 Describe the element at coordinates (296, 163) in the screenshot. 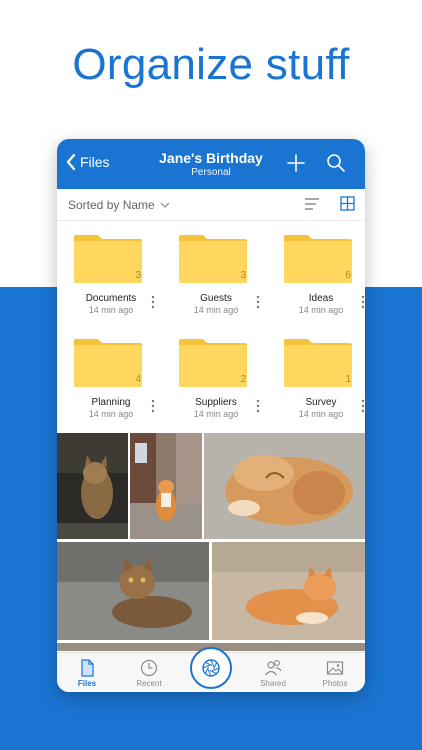

I see `add-icon` at that location.